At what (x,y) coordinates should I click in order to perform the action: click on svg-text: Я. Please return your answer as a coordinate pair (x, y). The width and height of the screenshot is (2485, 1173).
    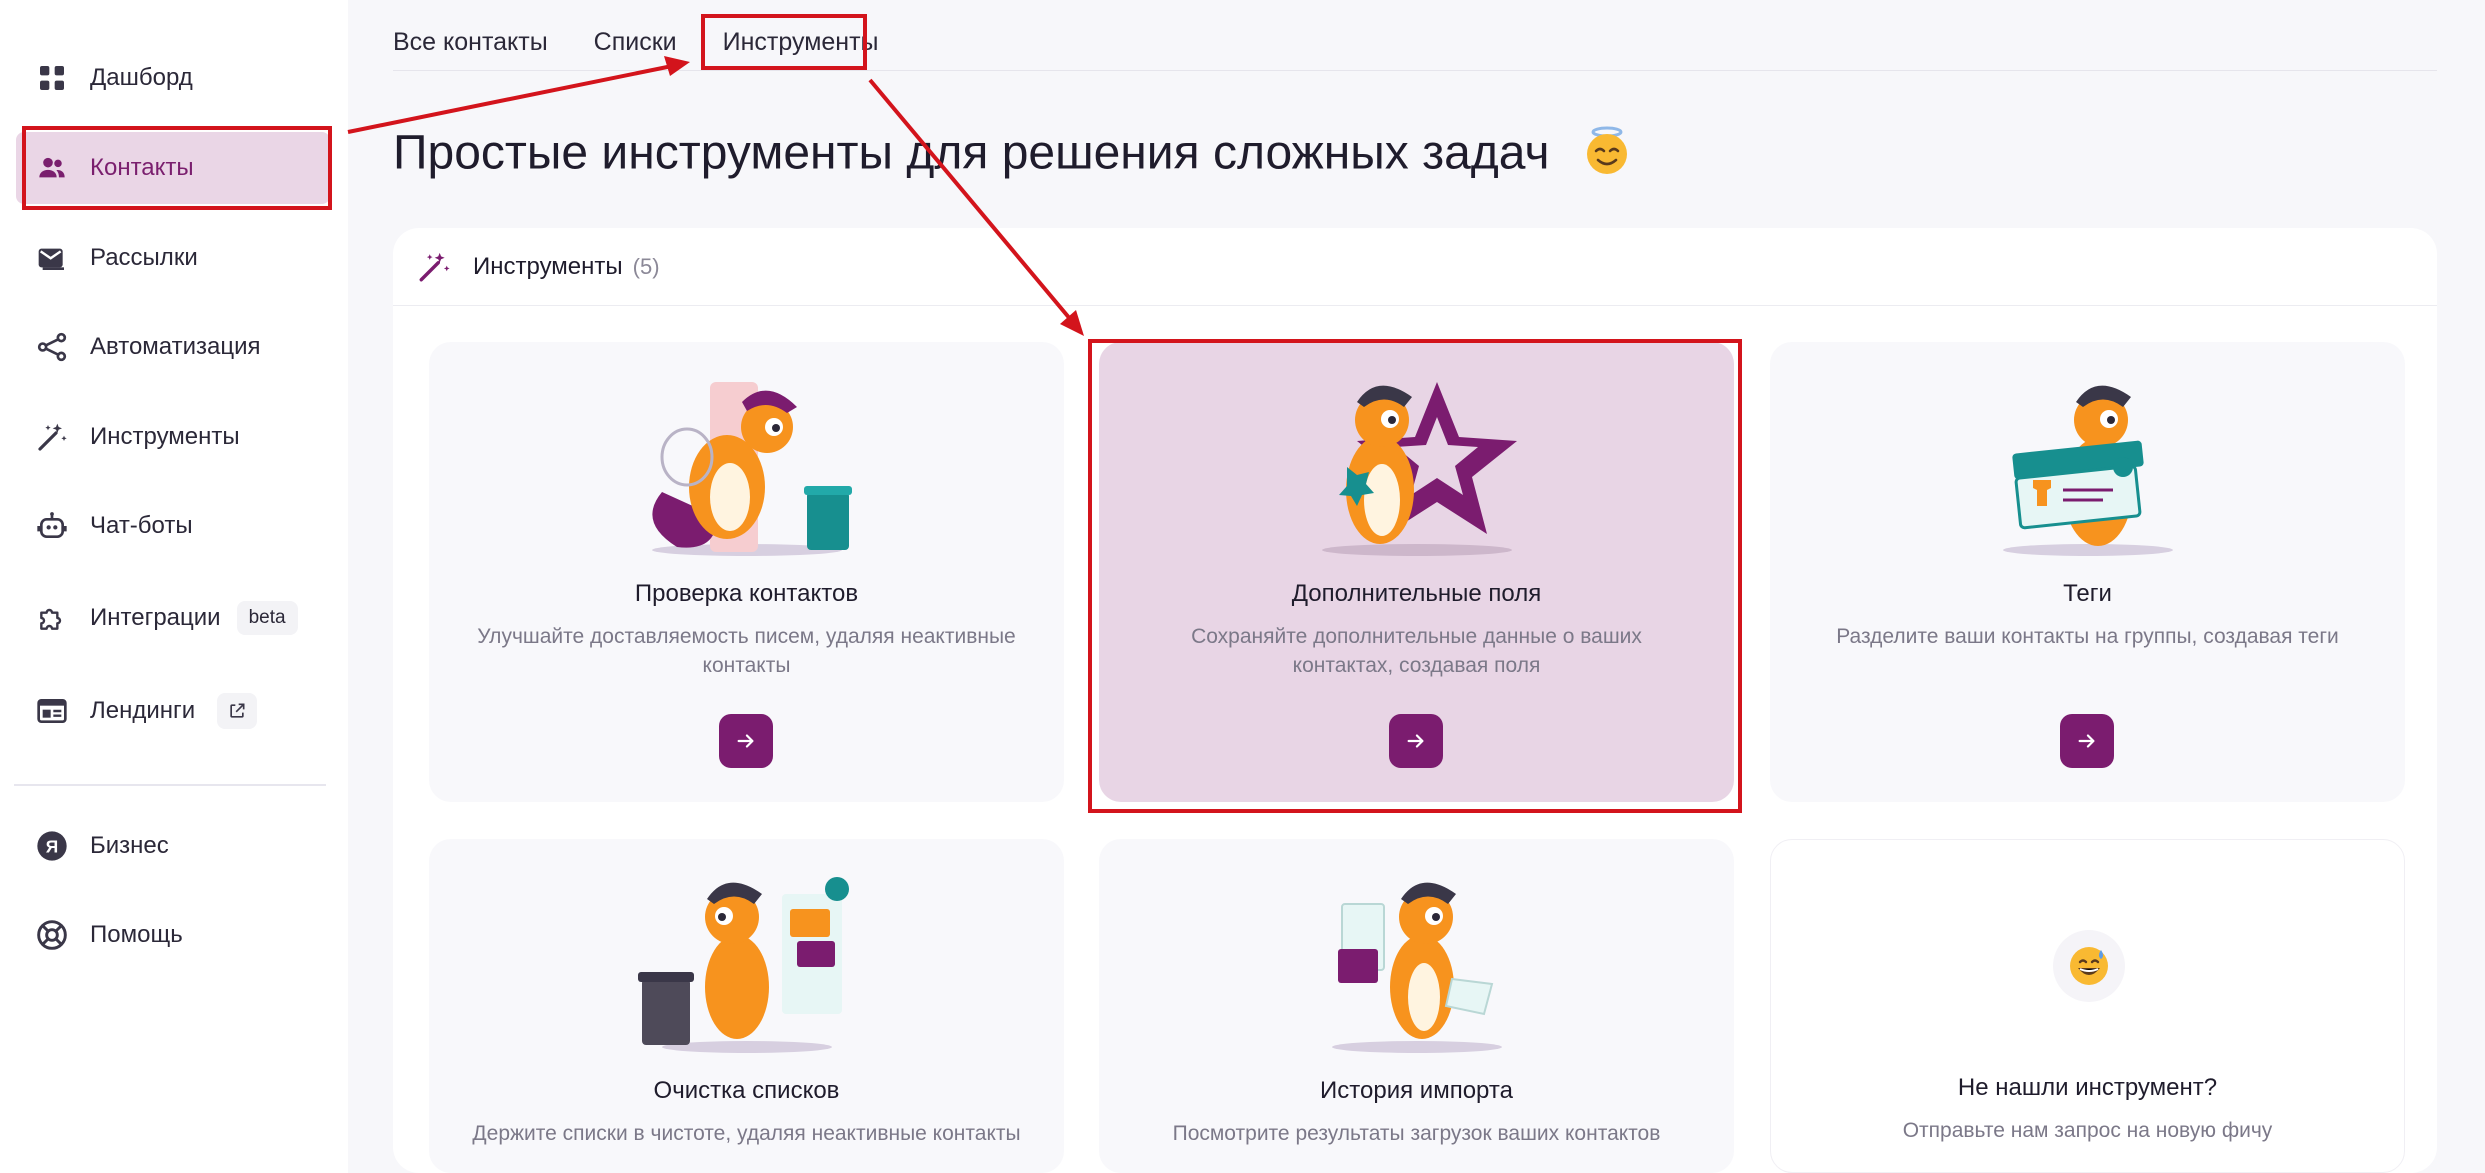
    Looking at the image, I should click on (52, 847).